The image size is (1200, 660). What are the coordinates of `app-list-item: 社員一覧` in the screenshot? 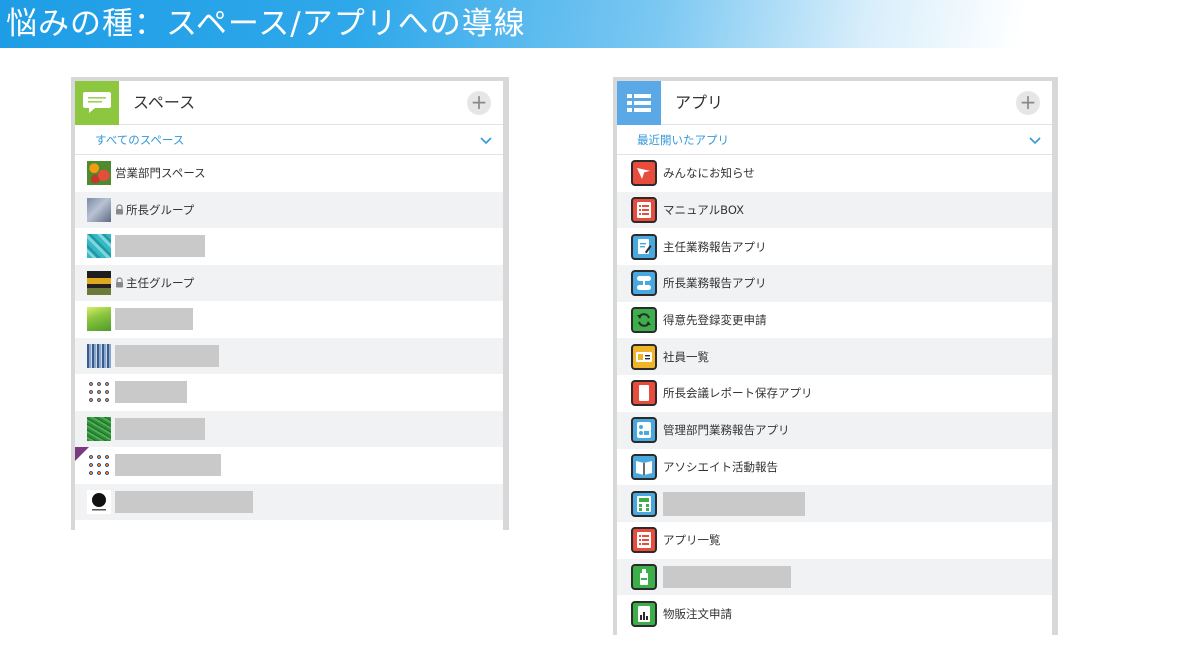 It's located at (834, 357).